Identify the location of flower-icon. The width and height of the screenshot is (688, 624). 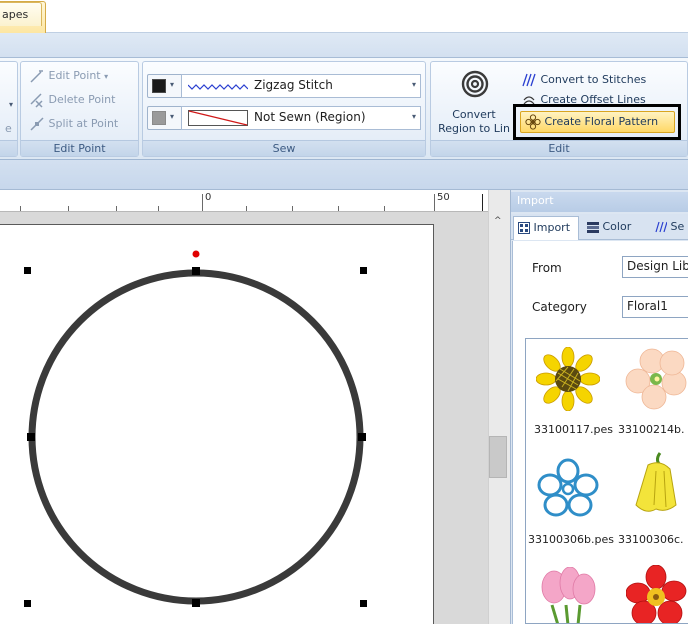
(533, 122).